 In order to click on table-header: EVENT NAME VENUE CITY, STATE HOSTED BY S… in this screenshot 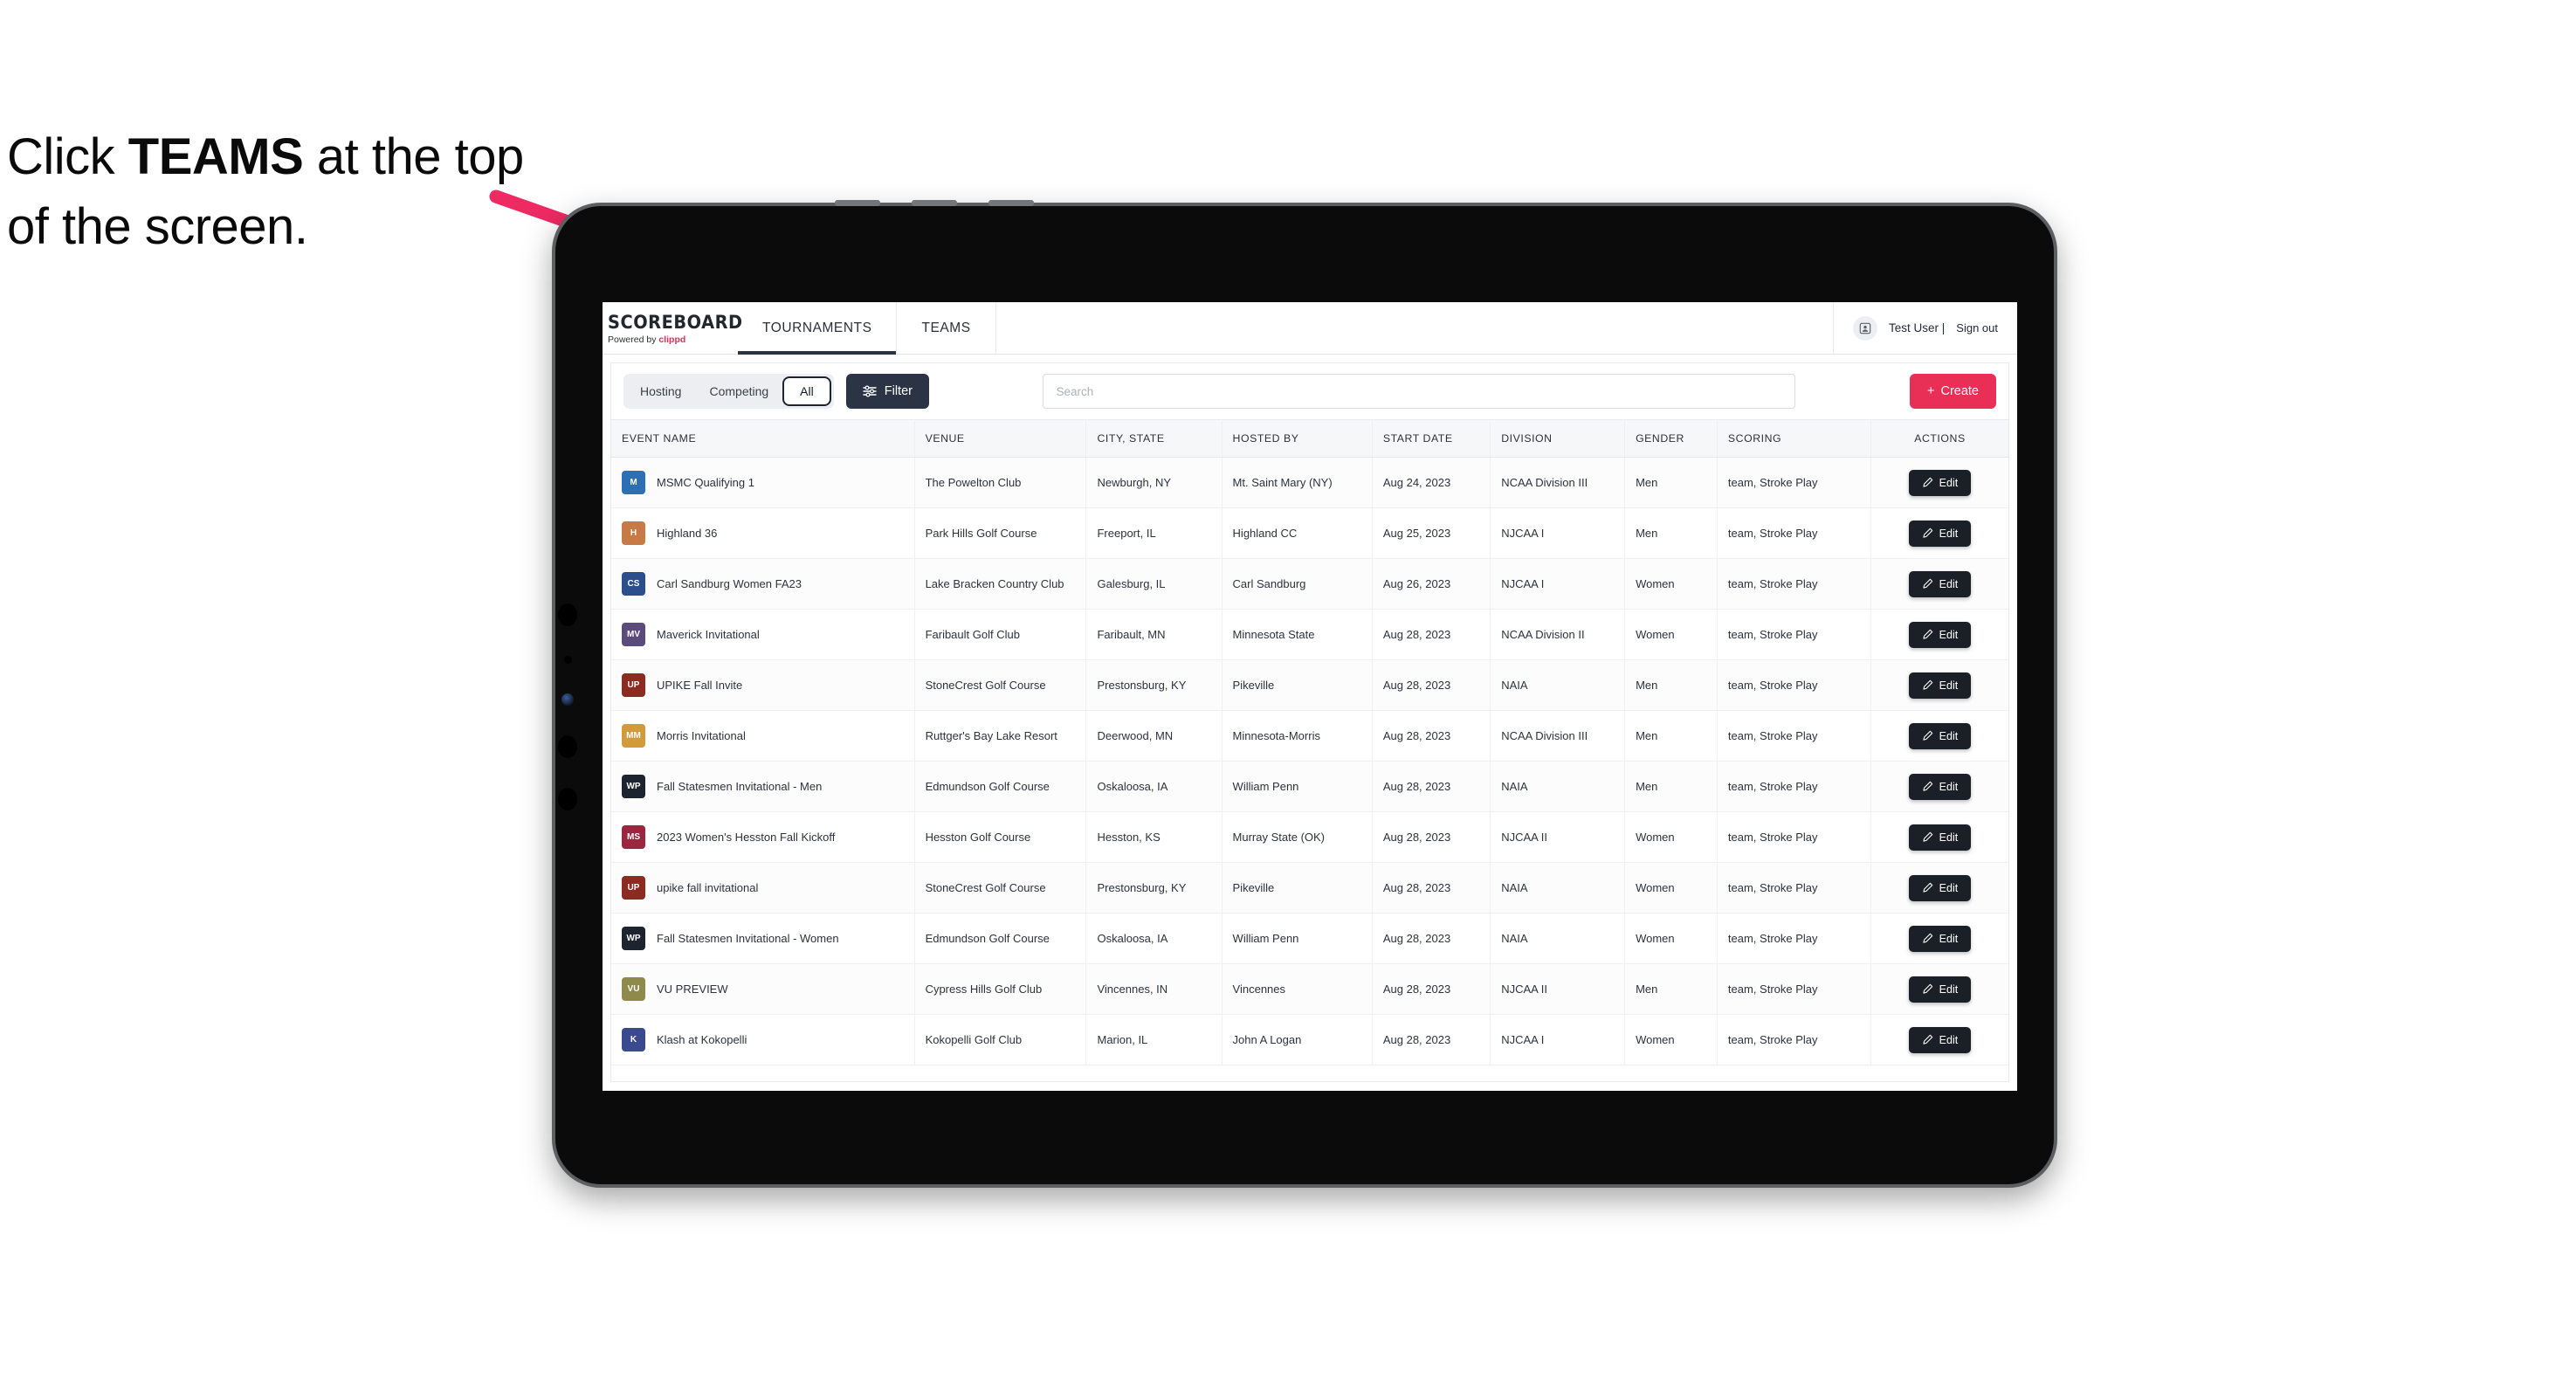, I will do `click(1309, 438)`.